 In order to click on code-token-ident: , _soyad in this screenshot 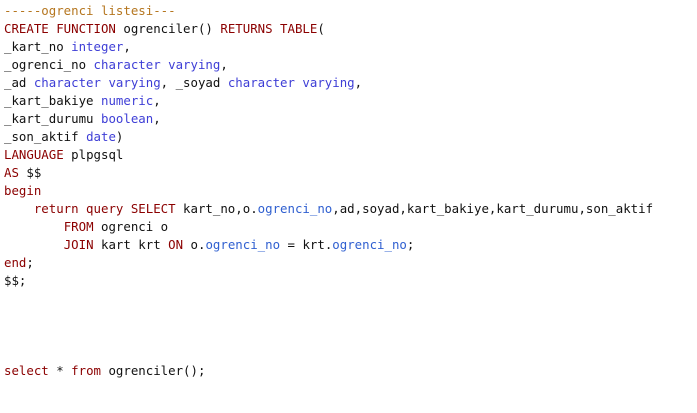, I will do `click(194, 82)`.